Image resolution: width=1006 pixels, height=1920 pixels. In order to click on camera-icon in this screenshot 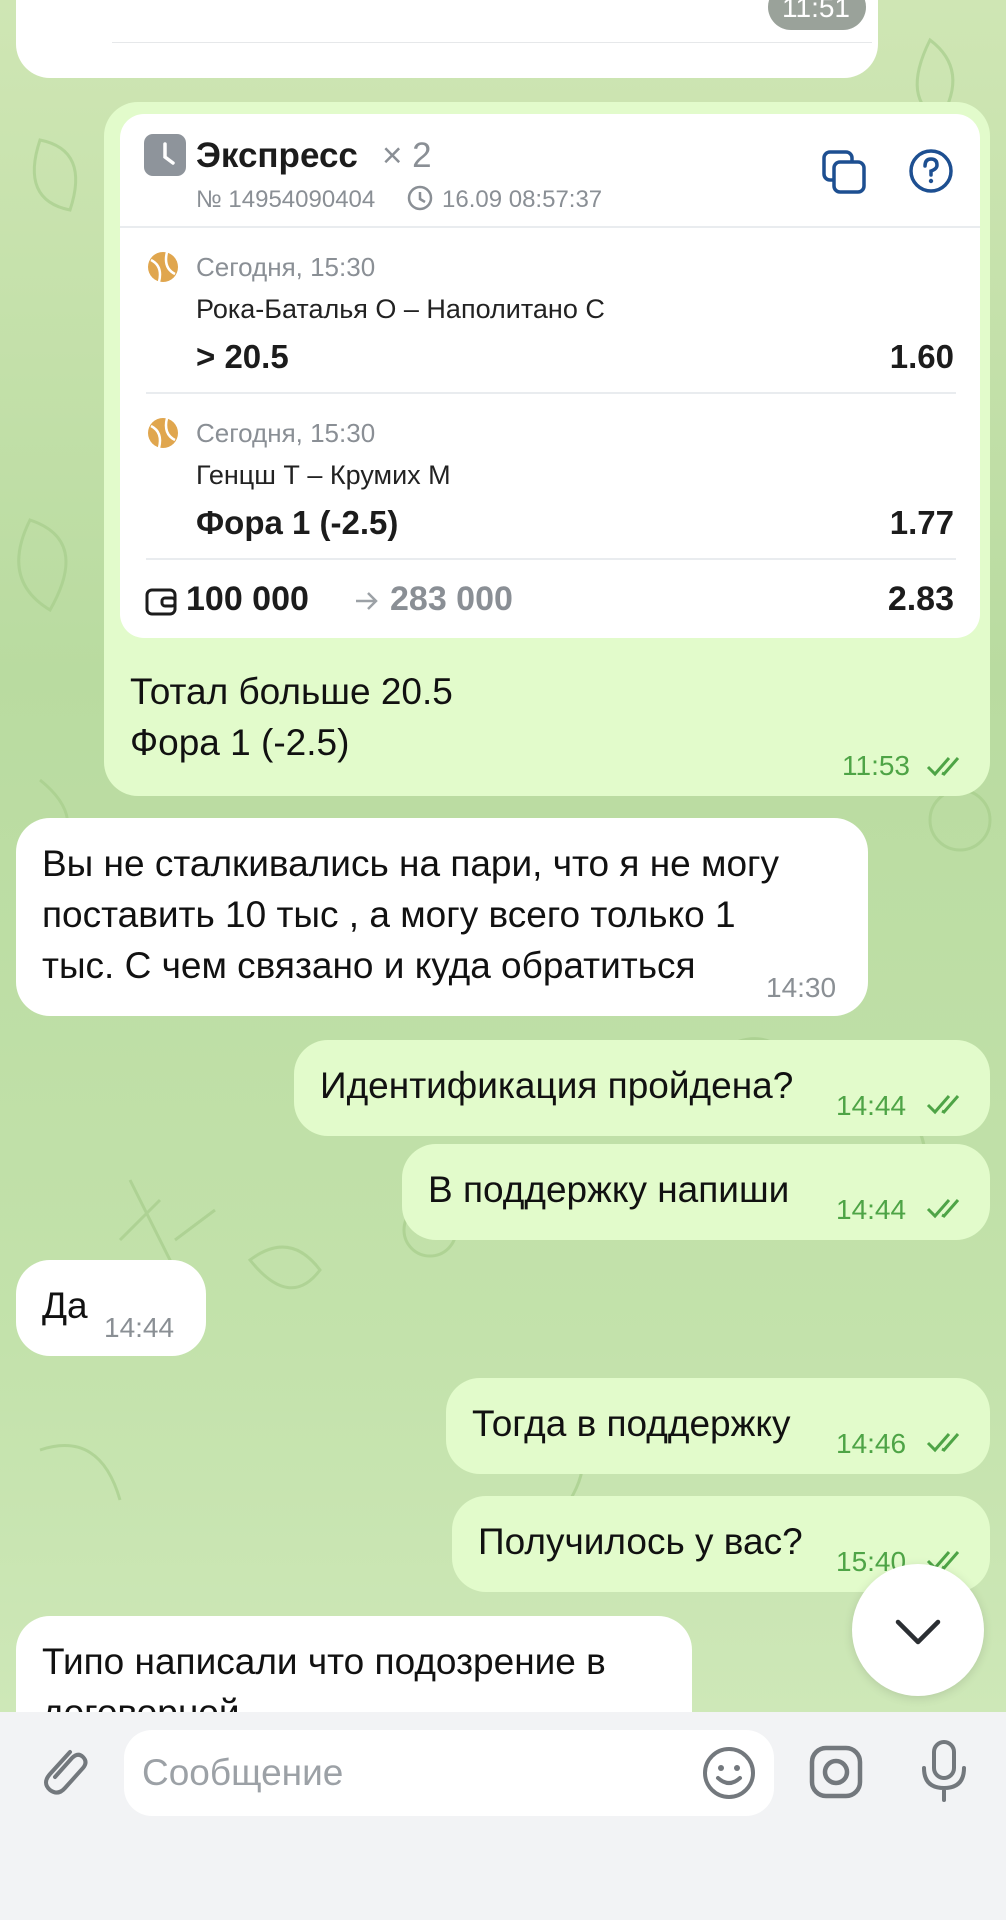, I will do `click(836, 1772)`.